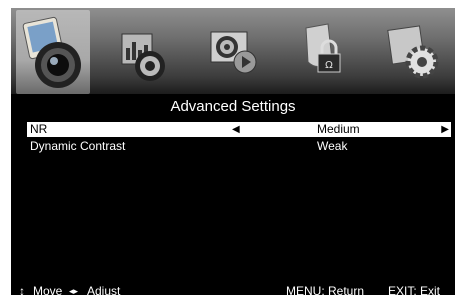 The image size is (464, 301). Describe the element at coordinates (323, 48) in the screenshot. I see `lock-icon: Ω` at that location.